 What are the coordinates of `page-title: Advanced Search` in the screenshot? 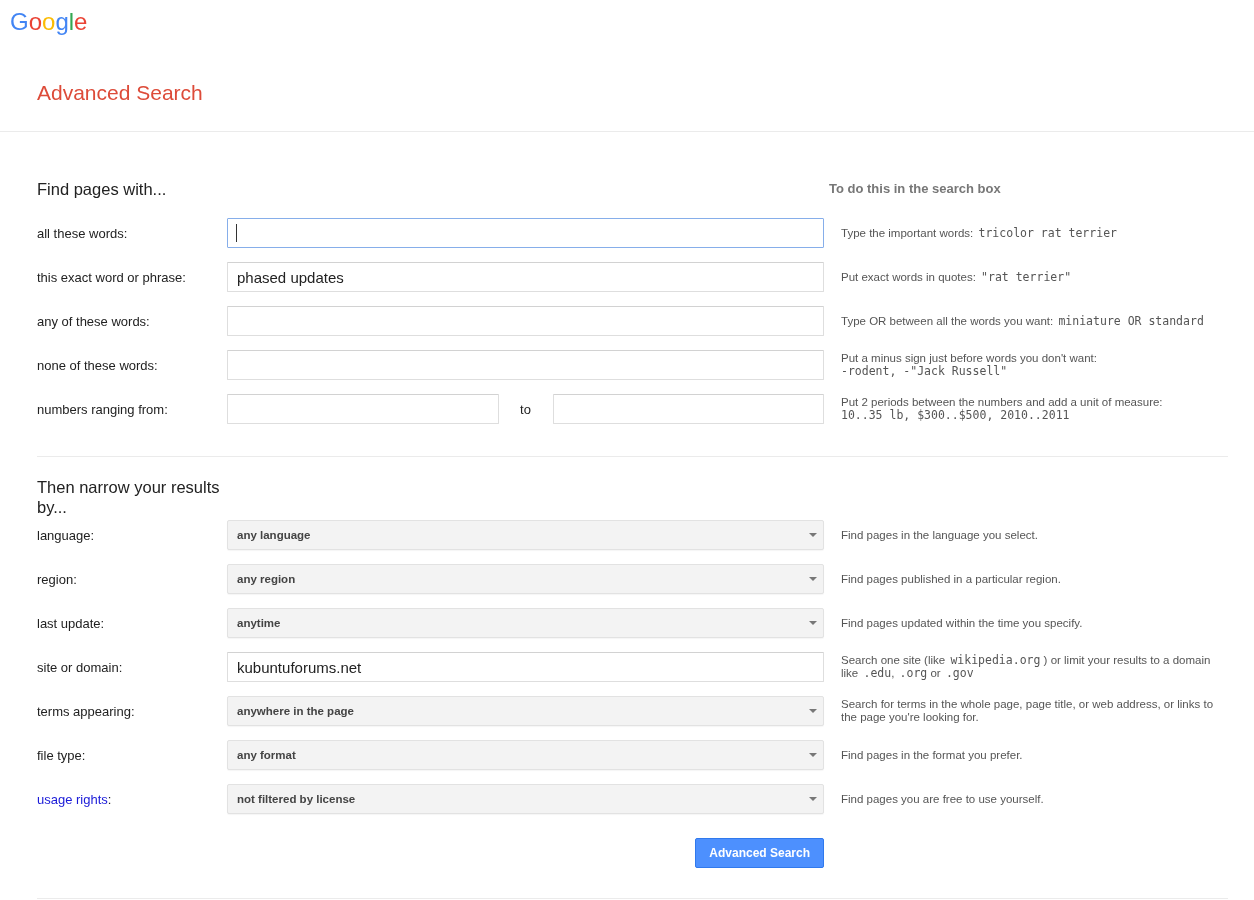 It's located at (120, 93).